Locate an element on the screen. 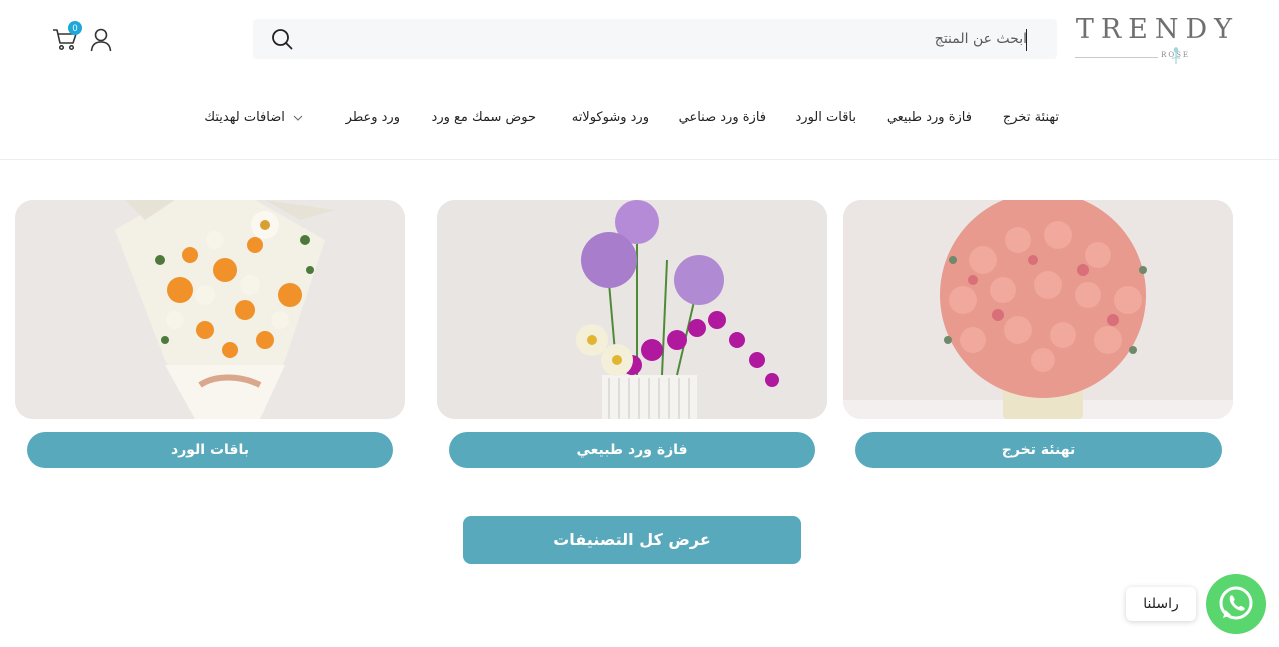 This screenshot has height=647, width=1279. search-bar is located at coordinates (655, 39).